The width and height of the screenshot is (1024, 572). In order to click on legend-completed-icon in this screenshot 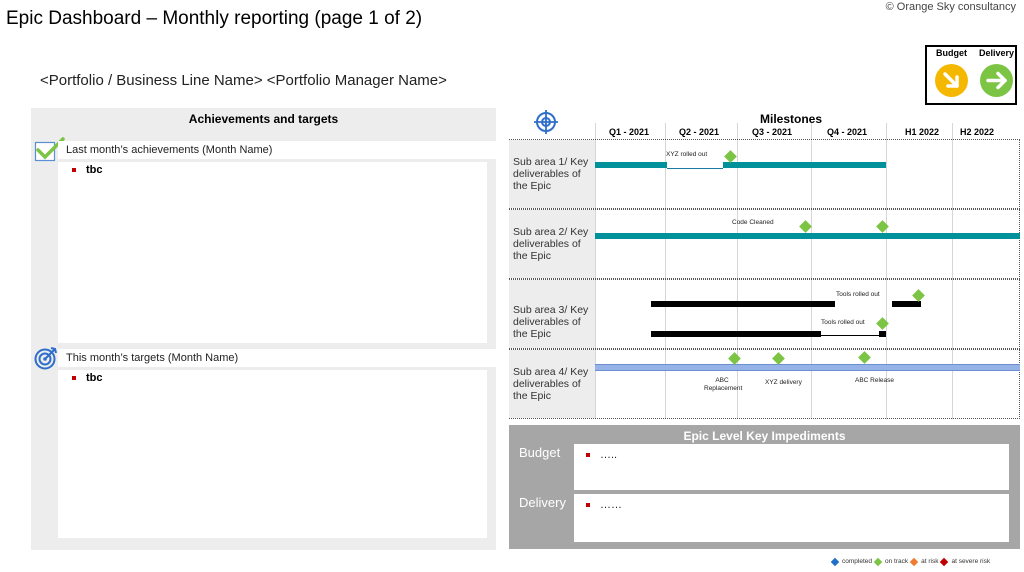, I will do `click(835, 561)`.